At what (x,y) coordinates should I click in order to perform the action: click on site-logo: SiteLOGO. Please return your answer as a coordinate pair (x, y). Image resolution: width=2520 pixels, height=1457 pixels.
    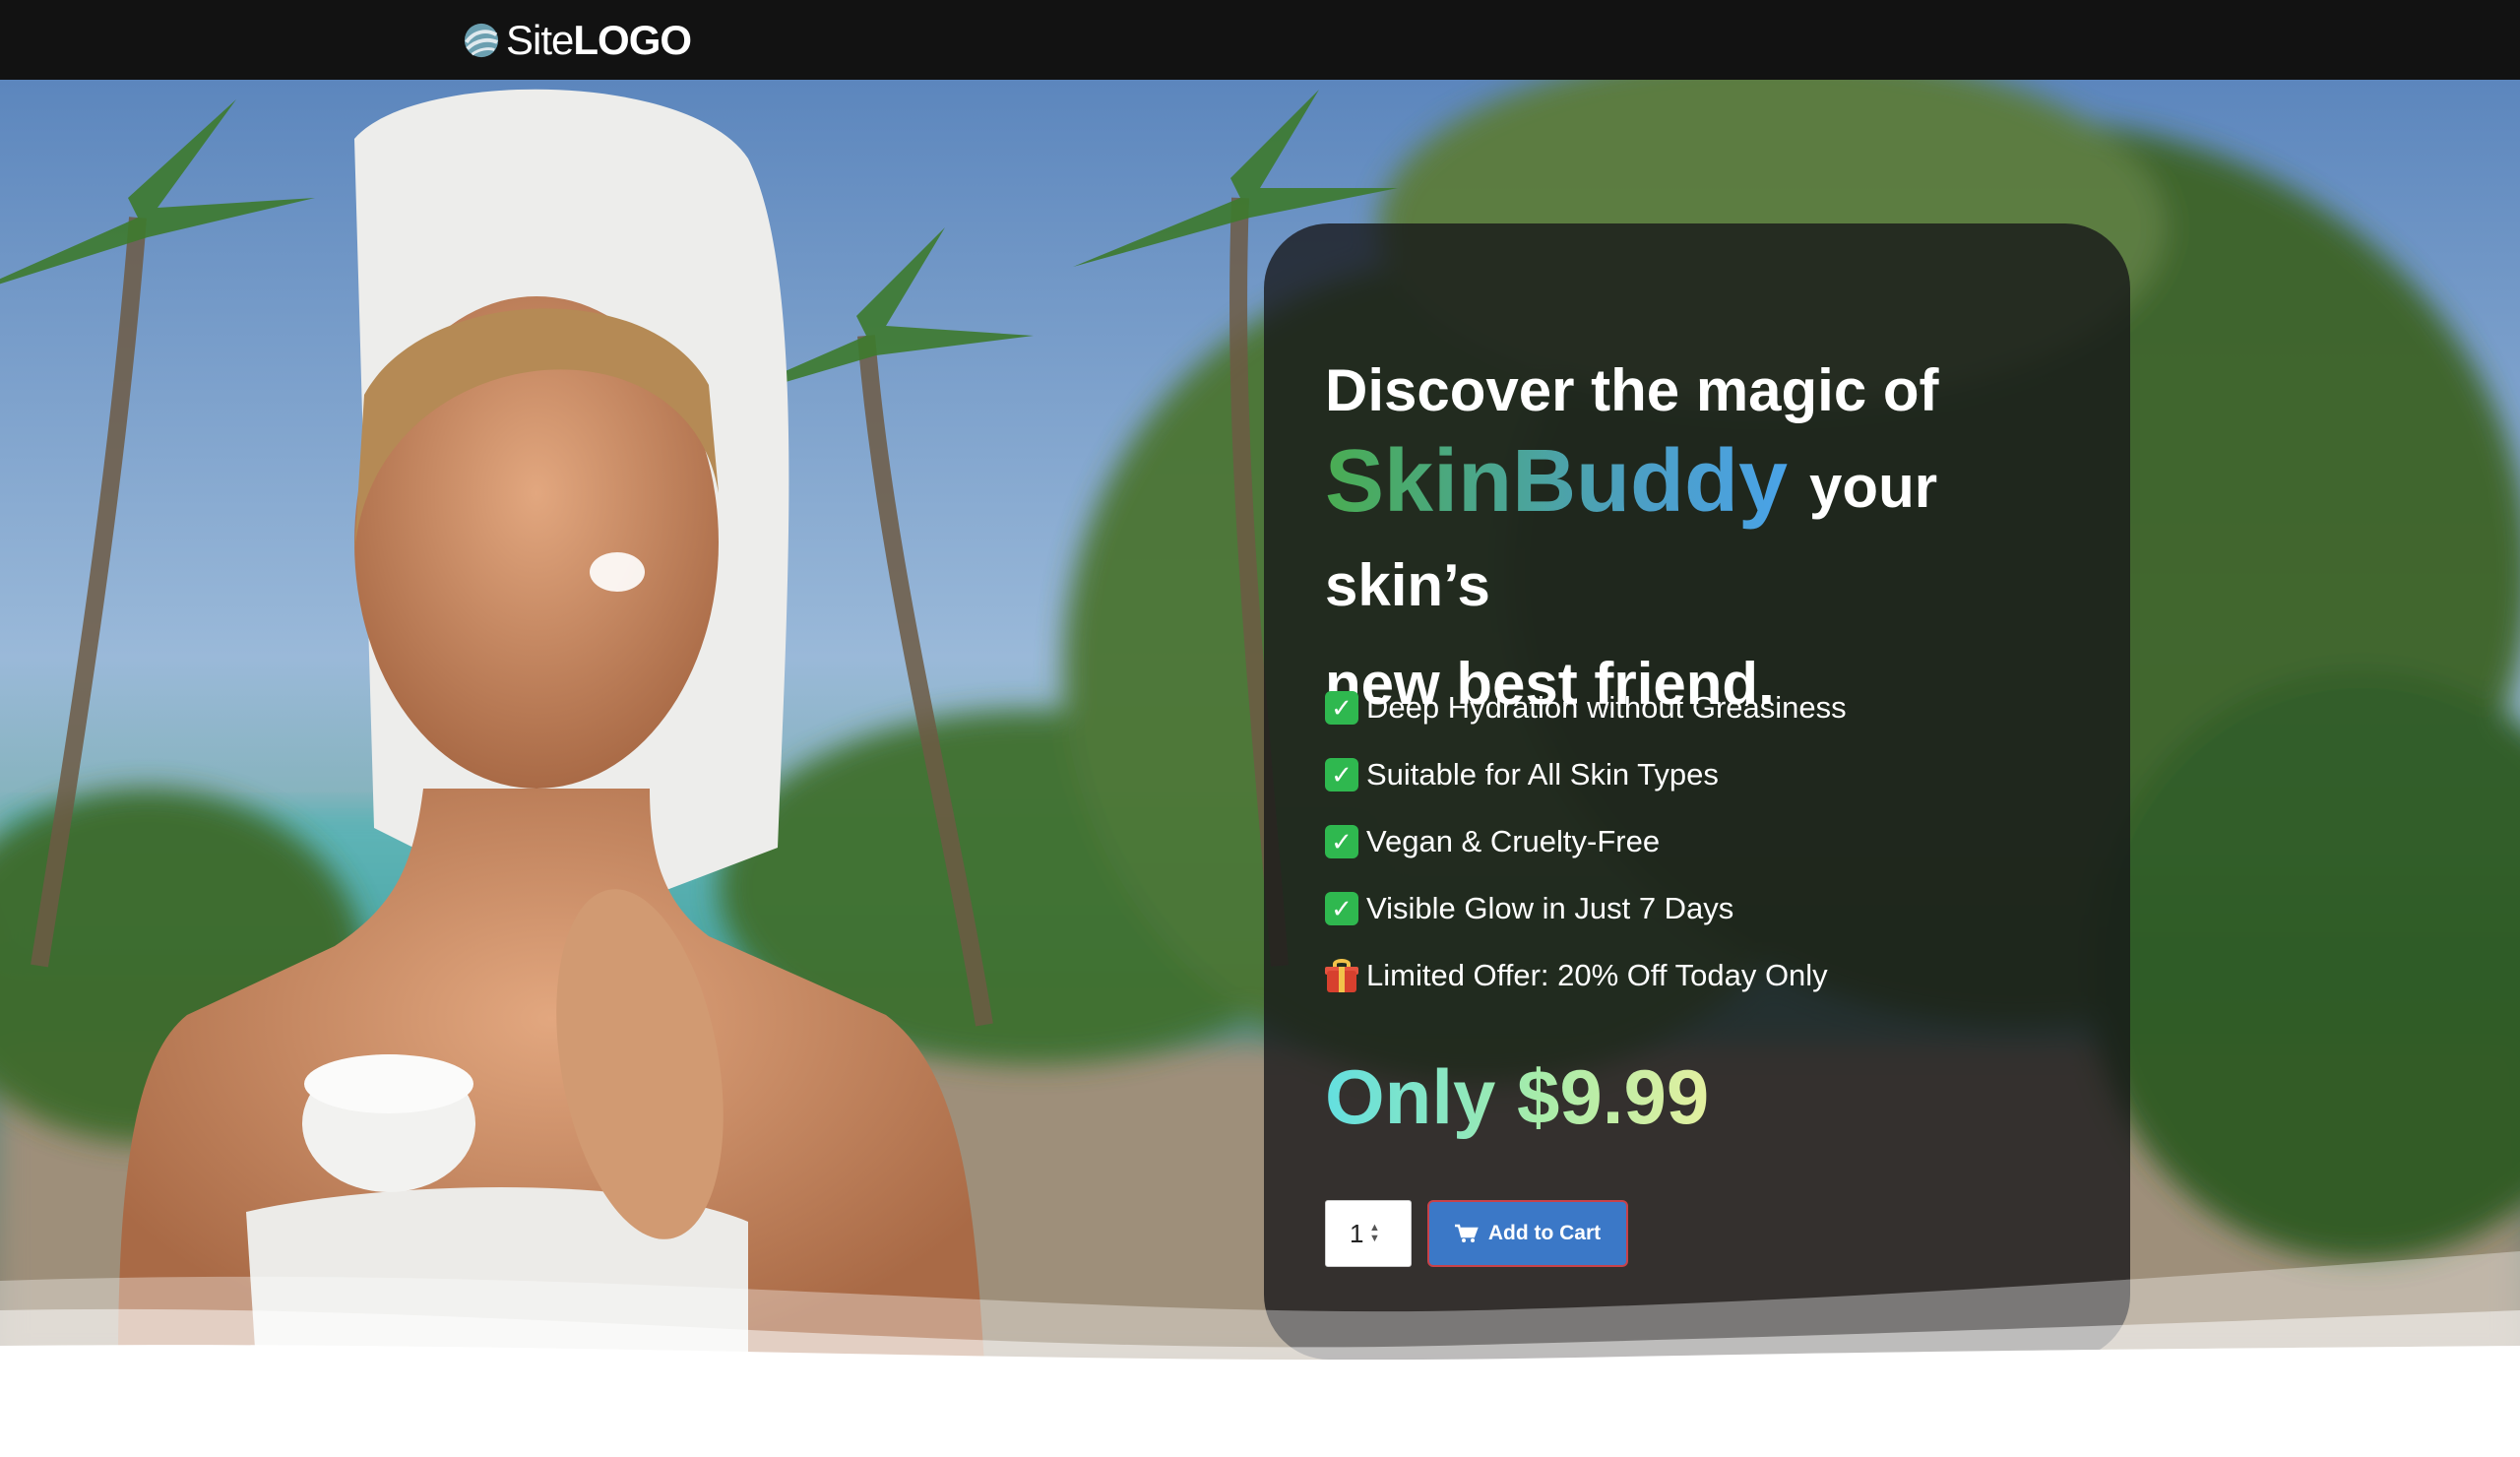
    Looking at the image, I should click on (577, 40).